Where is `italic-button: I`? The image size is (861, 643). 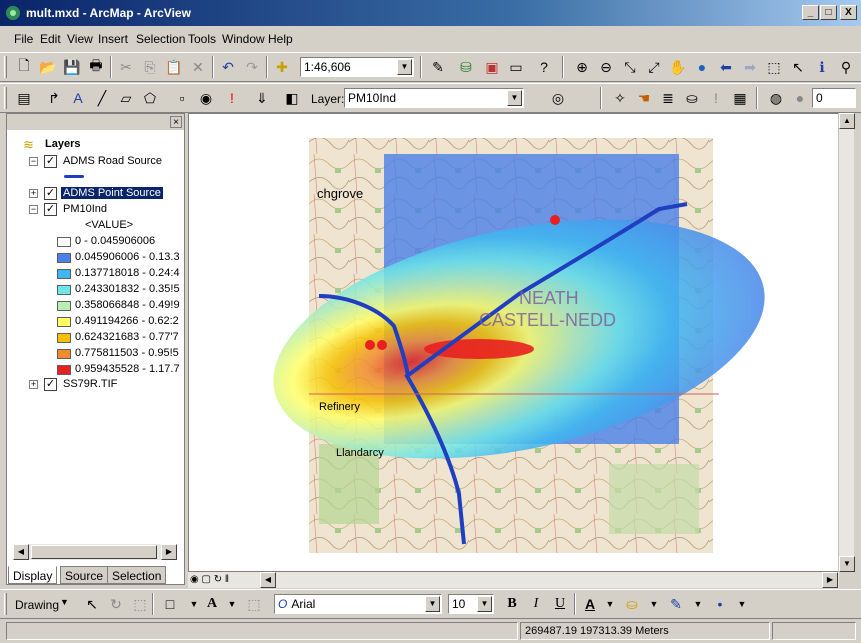
italic-button: I is located at coordinates (536, 604).